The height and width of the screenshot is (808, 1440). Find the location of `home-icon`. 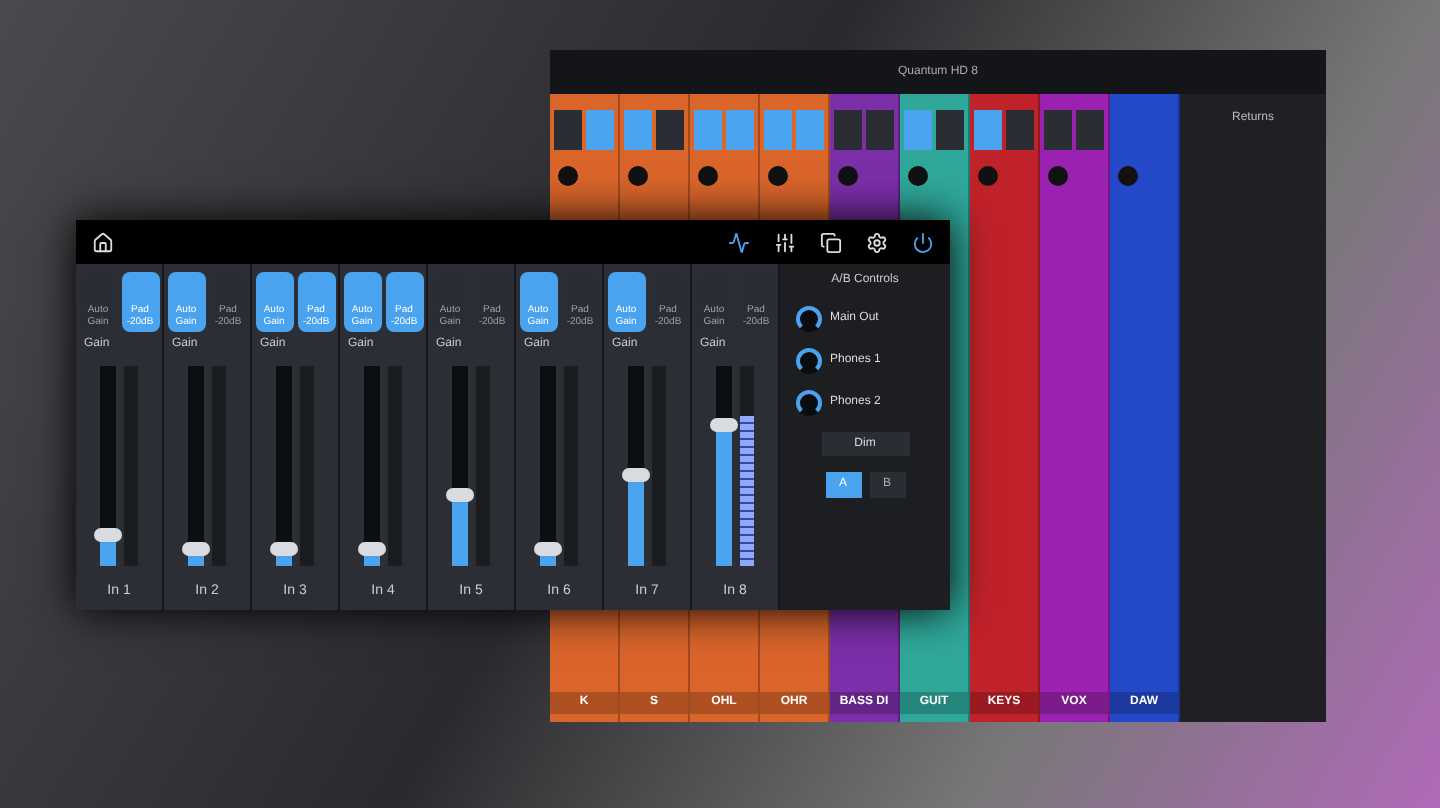

home-icon is located at coordinates (103, 242).